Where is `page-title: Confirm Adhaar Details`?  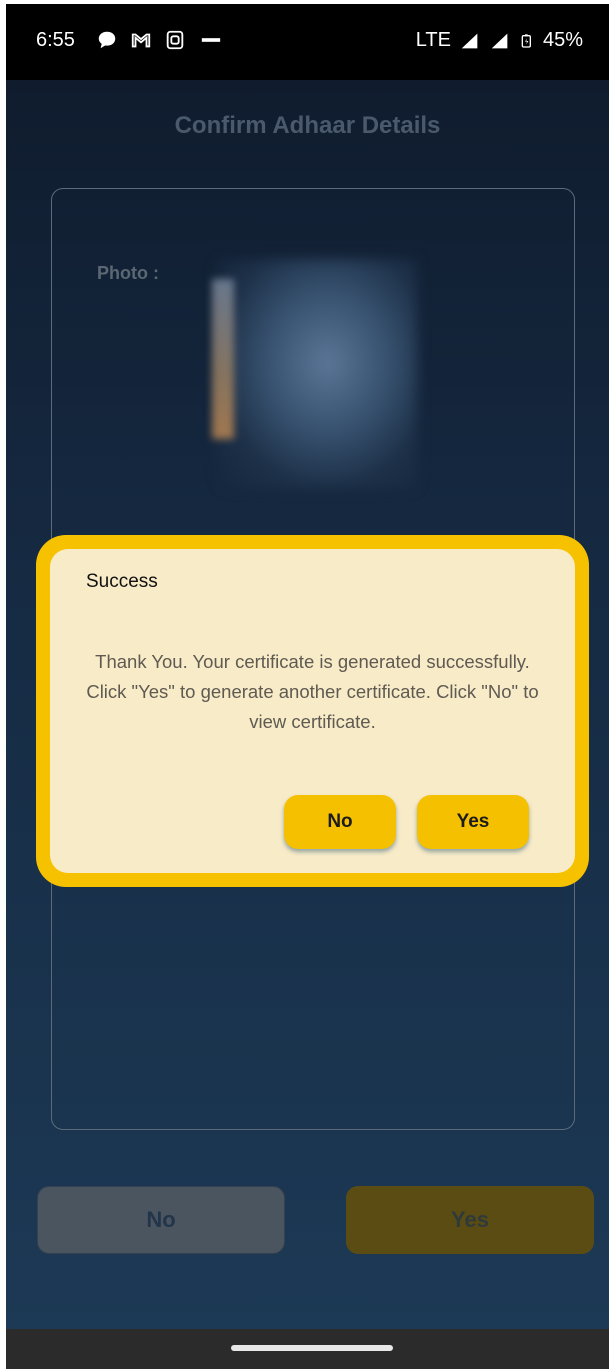 page-title: Confirm Adhaar Details is located at coordinates (307, 125).